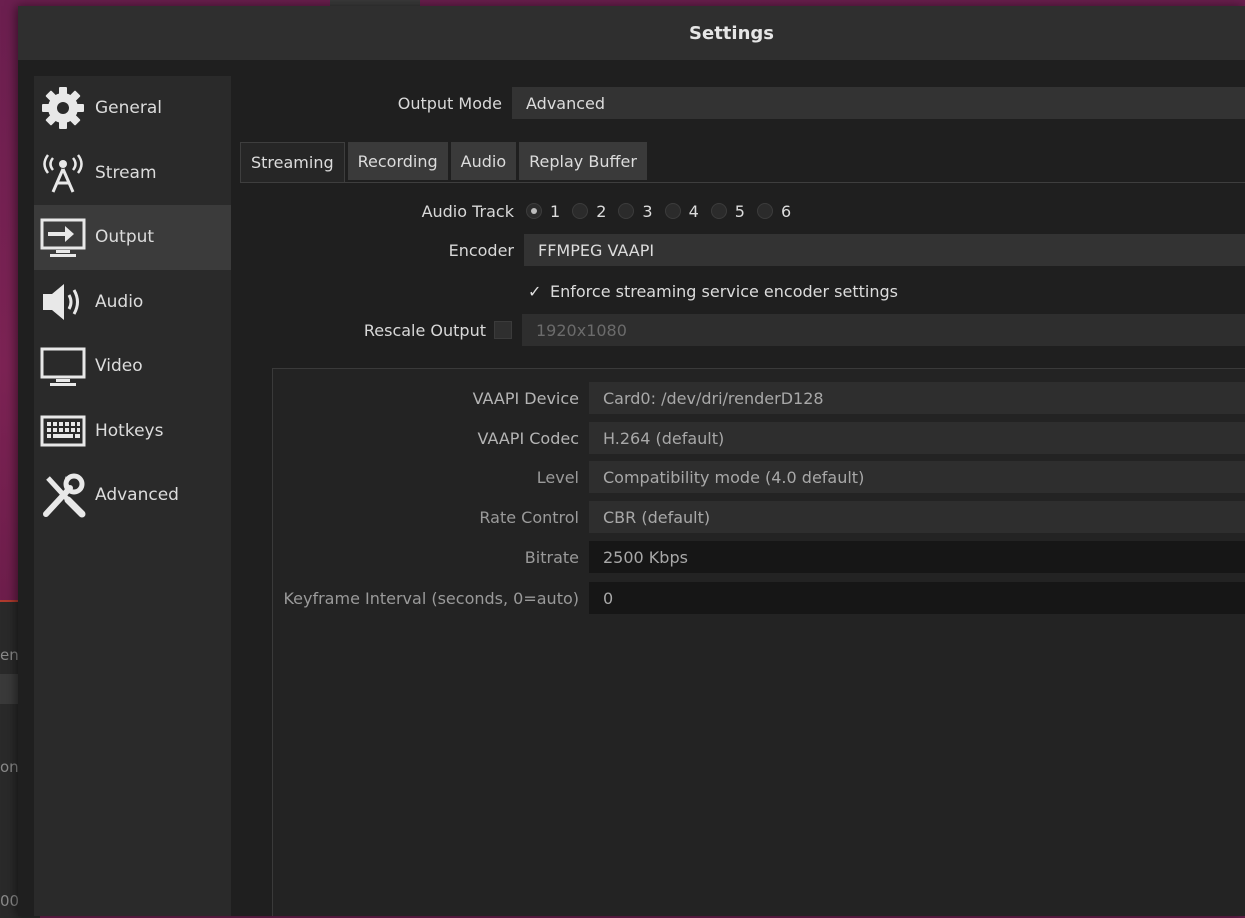 Image resolution: width=1245 pixels, height=918 pixels. What do you see at coordinates (917, 557) in the screenshot?
I see `bitrate-spinbox: 2500 Kbps` at bounding box center [917, 557].